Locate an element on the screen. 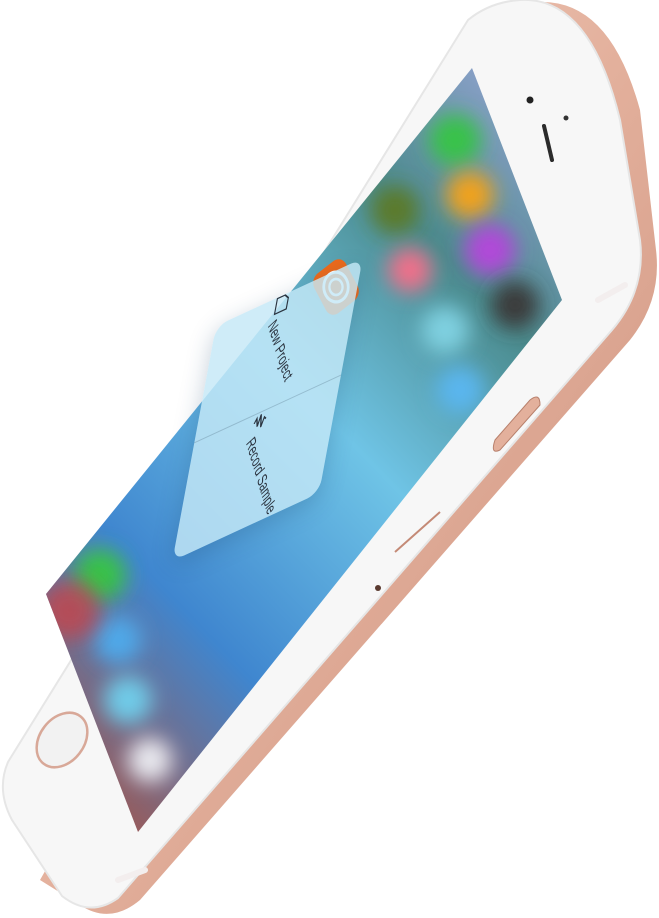 The image size is (659, 918). sim-eject-hole is located at coordinates (378, 588).